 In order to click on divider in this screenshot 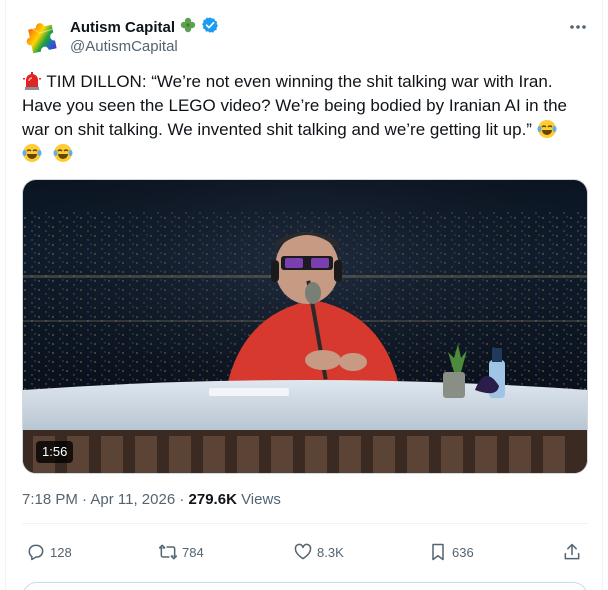, I will do `click(305, 523)`.